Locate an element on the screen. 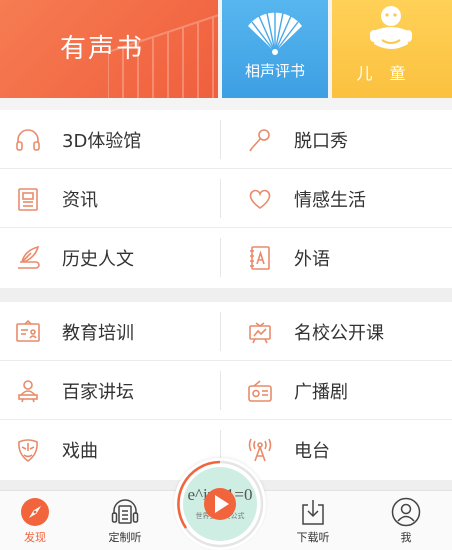 This screenshot has height=550, width=452. category-row: 资讯 情感生活 is located at coordinates (226, 198).